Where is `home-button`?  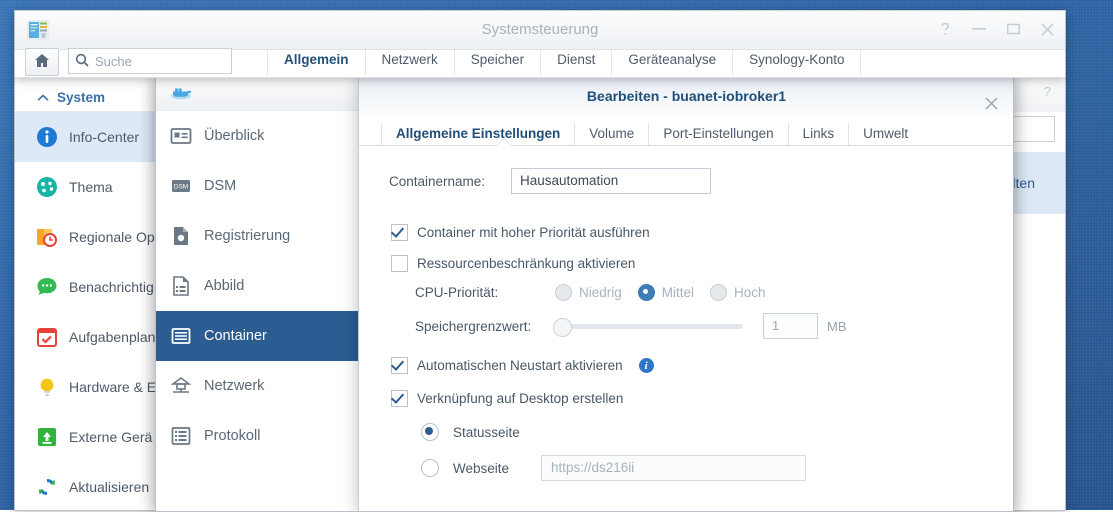 home-button is located at coordinates (42, 62).